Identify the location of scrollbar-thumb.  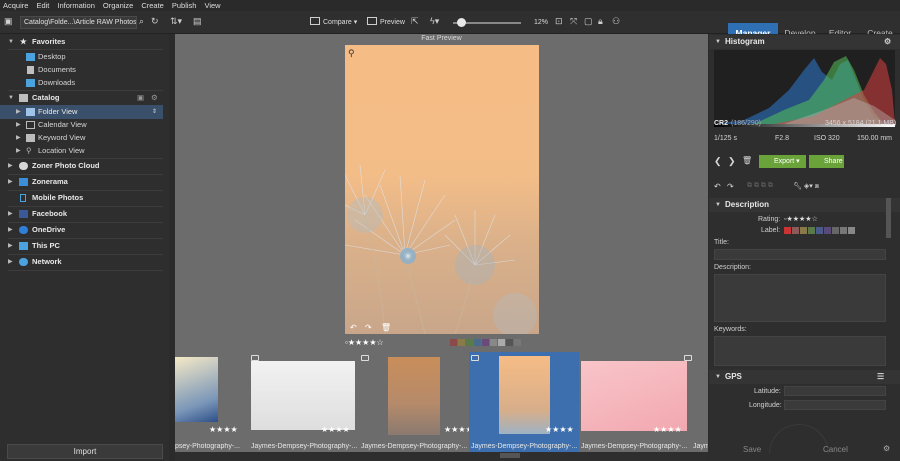
(510, 455).